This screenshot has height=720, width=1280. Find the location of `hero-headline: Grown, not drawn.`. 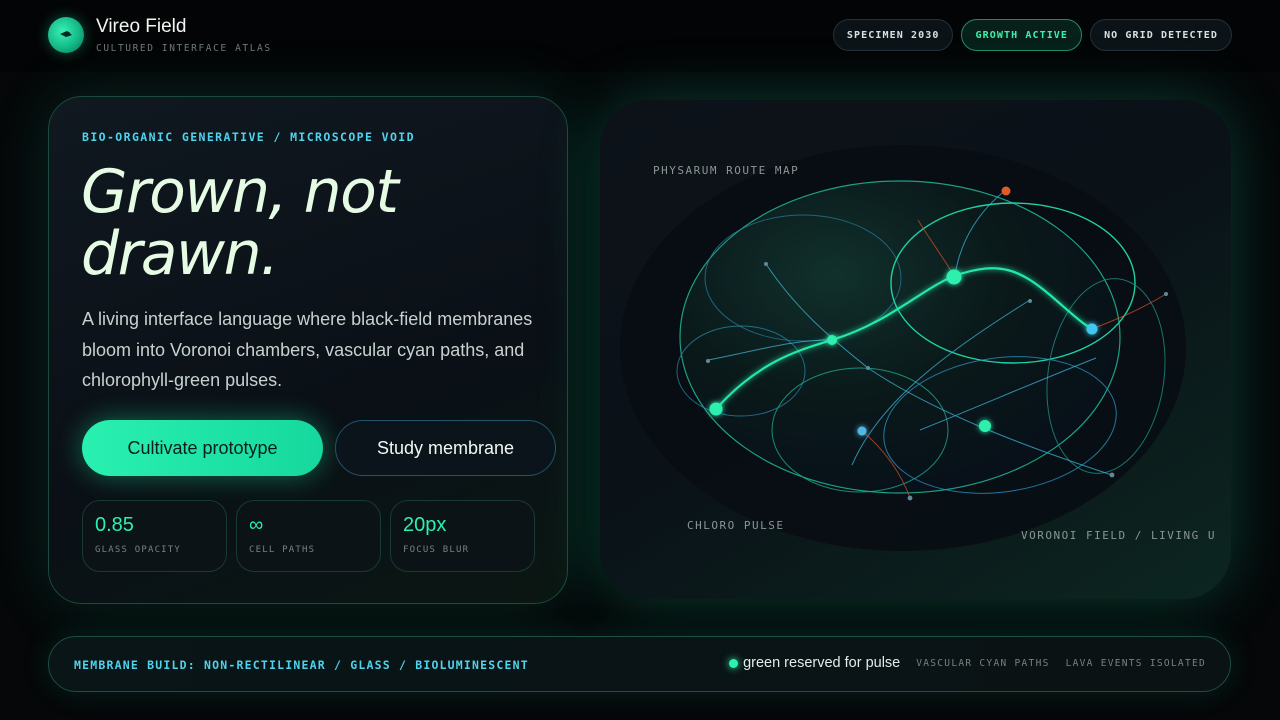

hero-headline: Grown, not drawn. is located at coordinates (316, 223).